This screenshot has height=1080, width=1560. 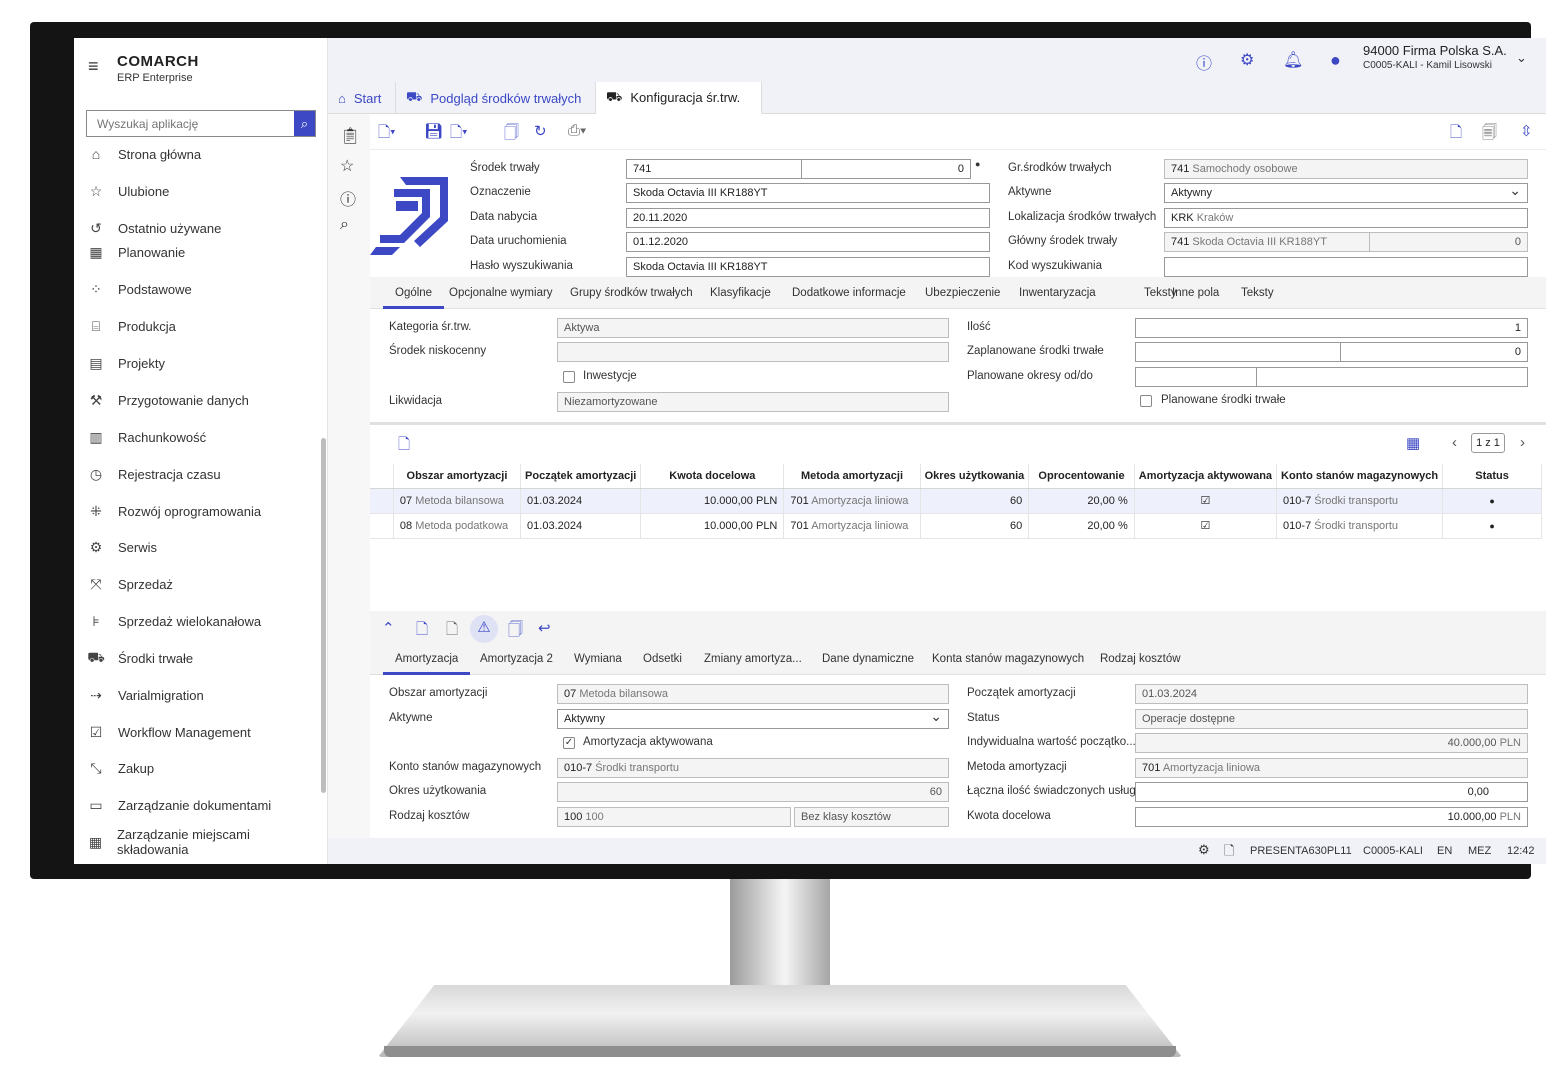 I want to click on active-select: Aktywny, so click(x=1346, y=193).